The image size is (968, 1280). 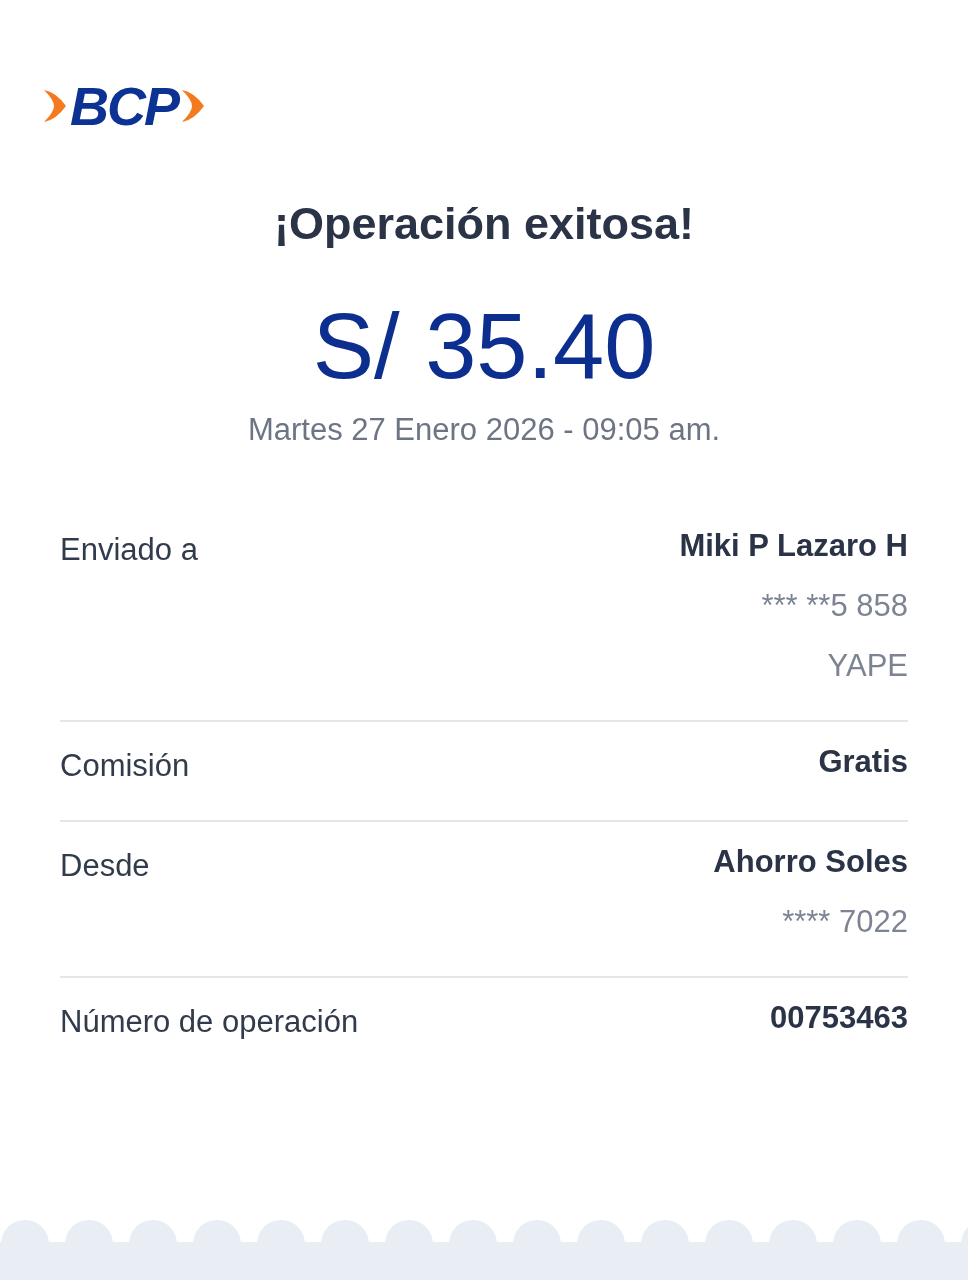 What do you see at coordinates (484, 224) in the screenshot?
I see `success-title: ¡Operación exitosa!` at bounding box center [484, 224].